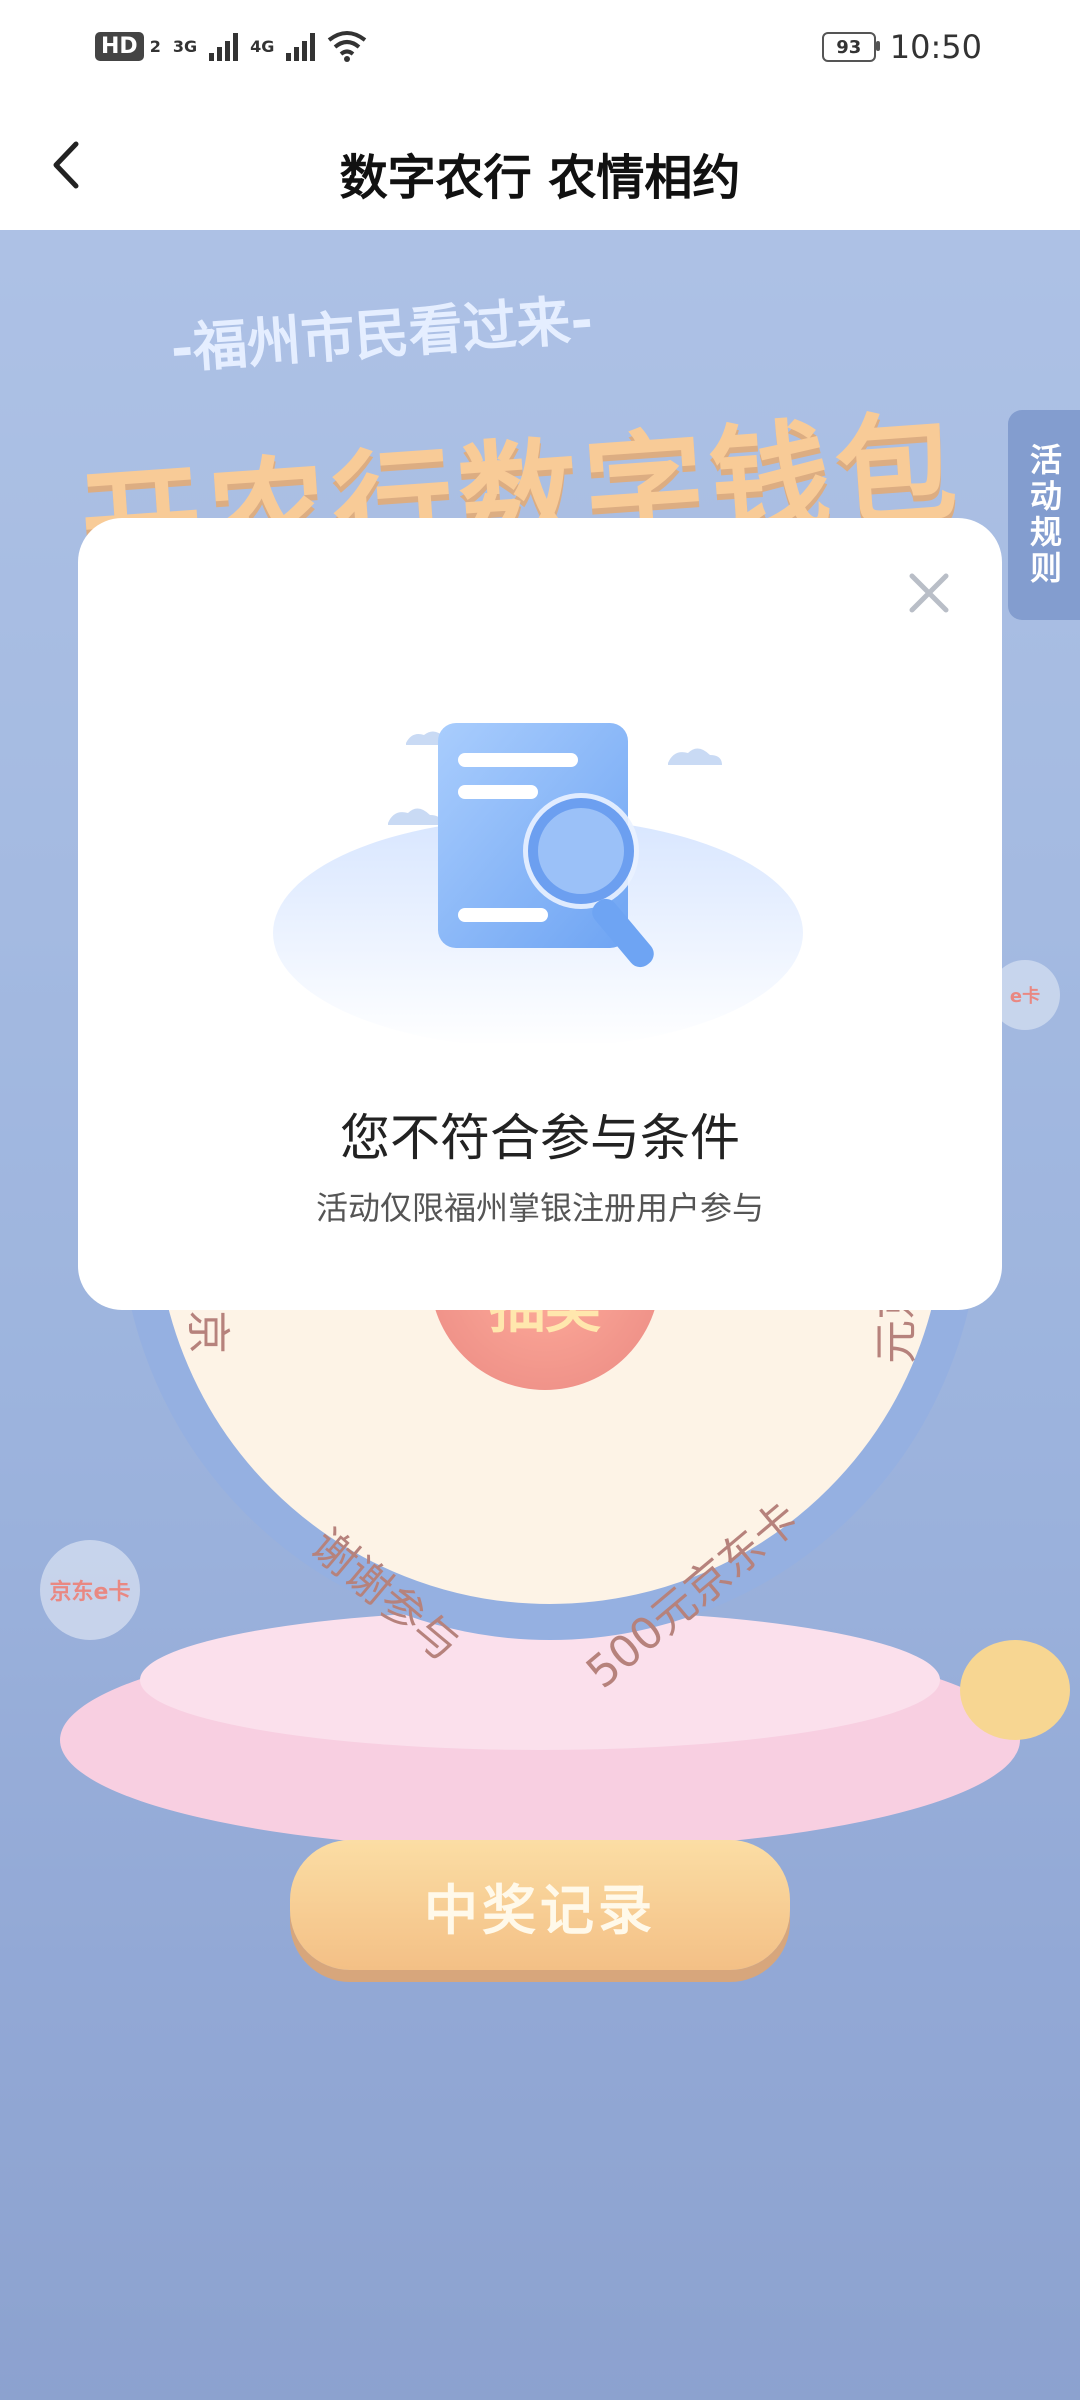 The height and width of the screenshot is (2400, 1080). Describe the element at coordinates (538, 883) in the screenshot. I see `document-search-icon` at that location.